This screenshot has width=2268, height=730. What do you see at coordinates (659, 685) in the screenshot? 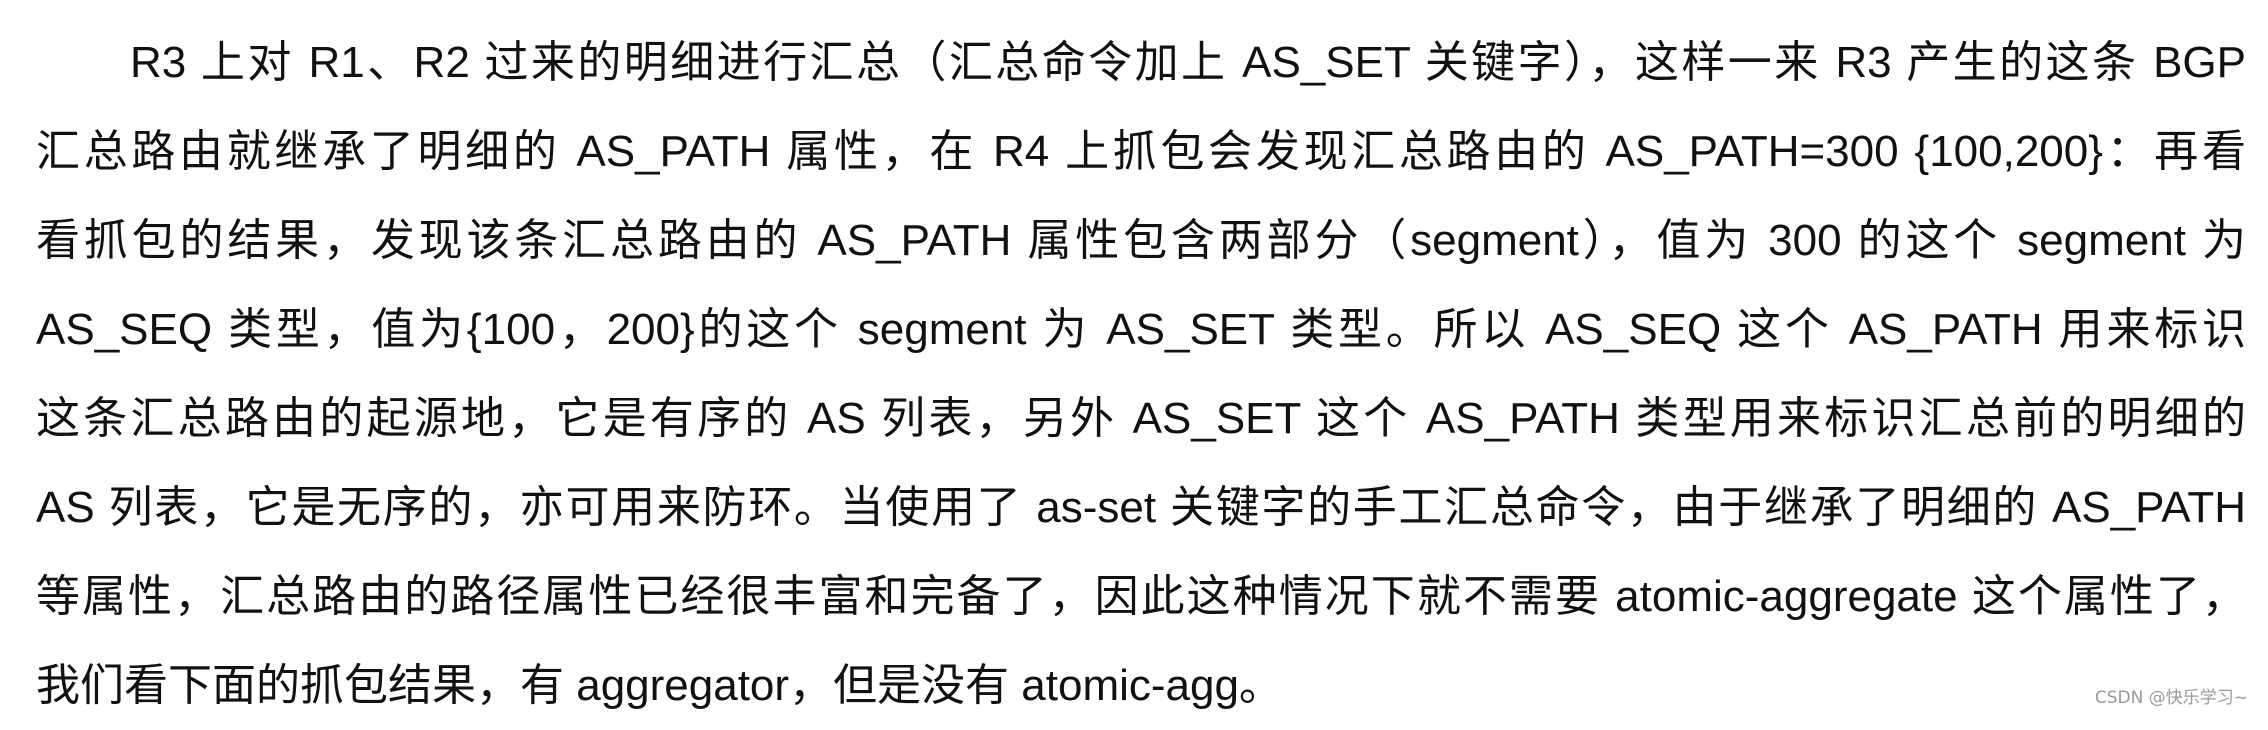
I see `paragraph-line: 我们看下面的抓包结果，有 aggregator，但是没有 atomic-agg。` at bounding box center [659, 685].